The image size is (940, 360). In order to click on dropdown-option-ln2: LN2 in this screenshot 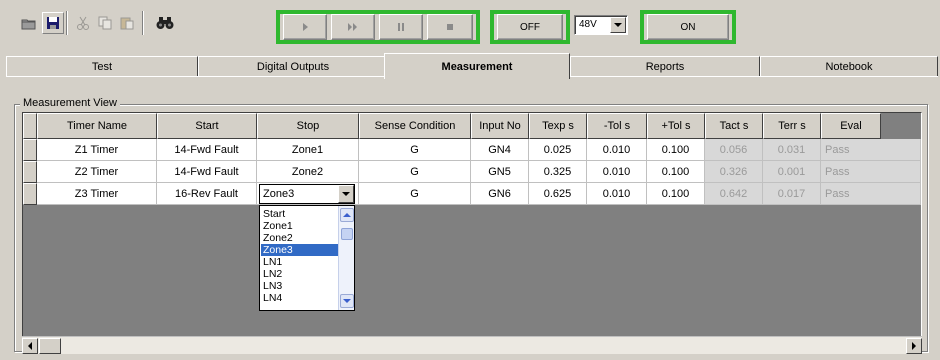, I will do `click(300, 274)`.